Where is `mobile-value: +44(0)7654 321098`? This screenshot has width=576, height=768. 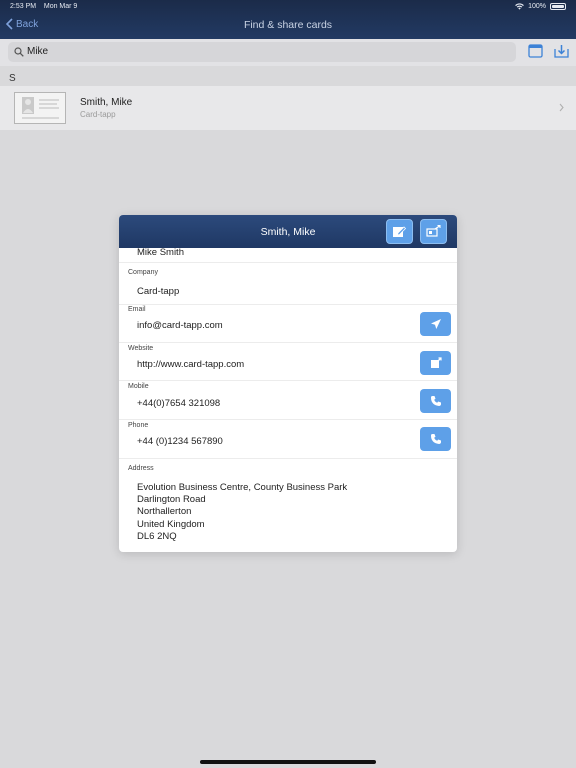 mobile-value: +44(0)7654 321098 is located at coordinates (179, 403).